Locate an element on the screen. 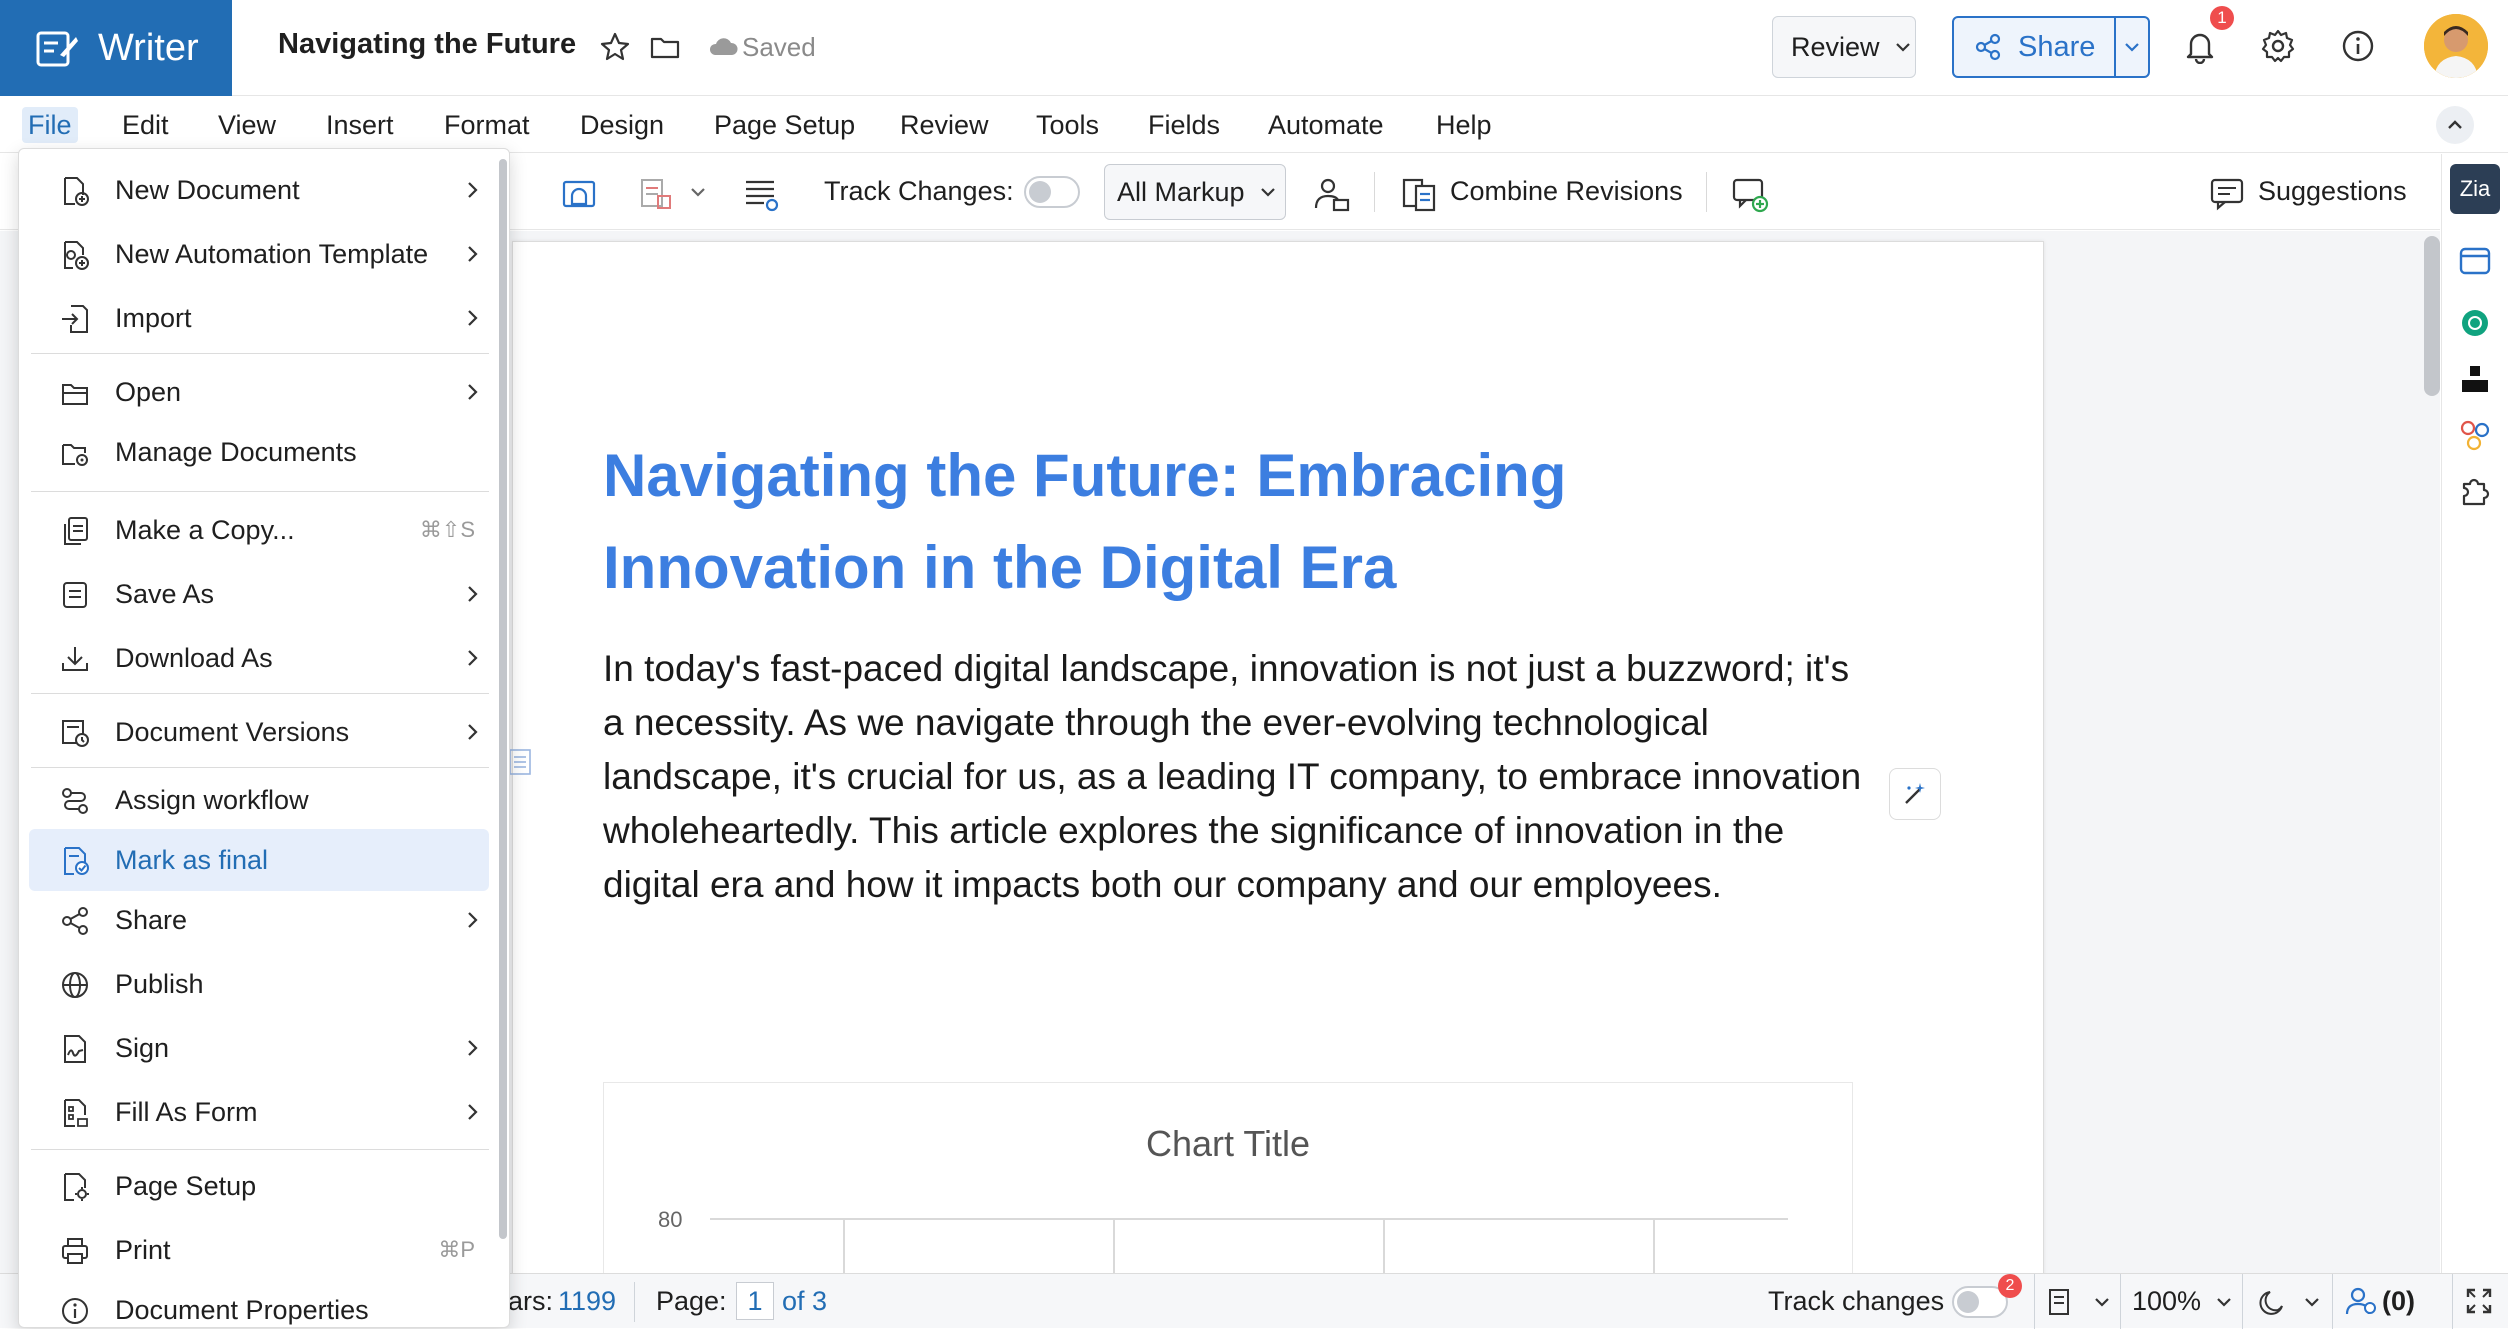  zoom-level: 100% is located at coordinates (2166, 1301).